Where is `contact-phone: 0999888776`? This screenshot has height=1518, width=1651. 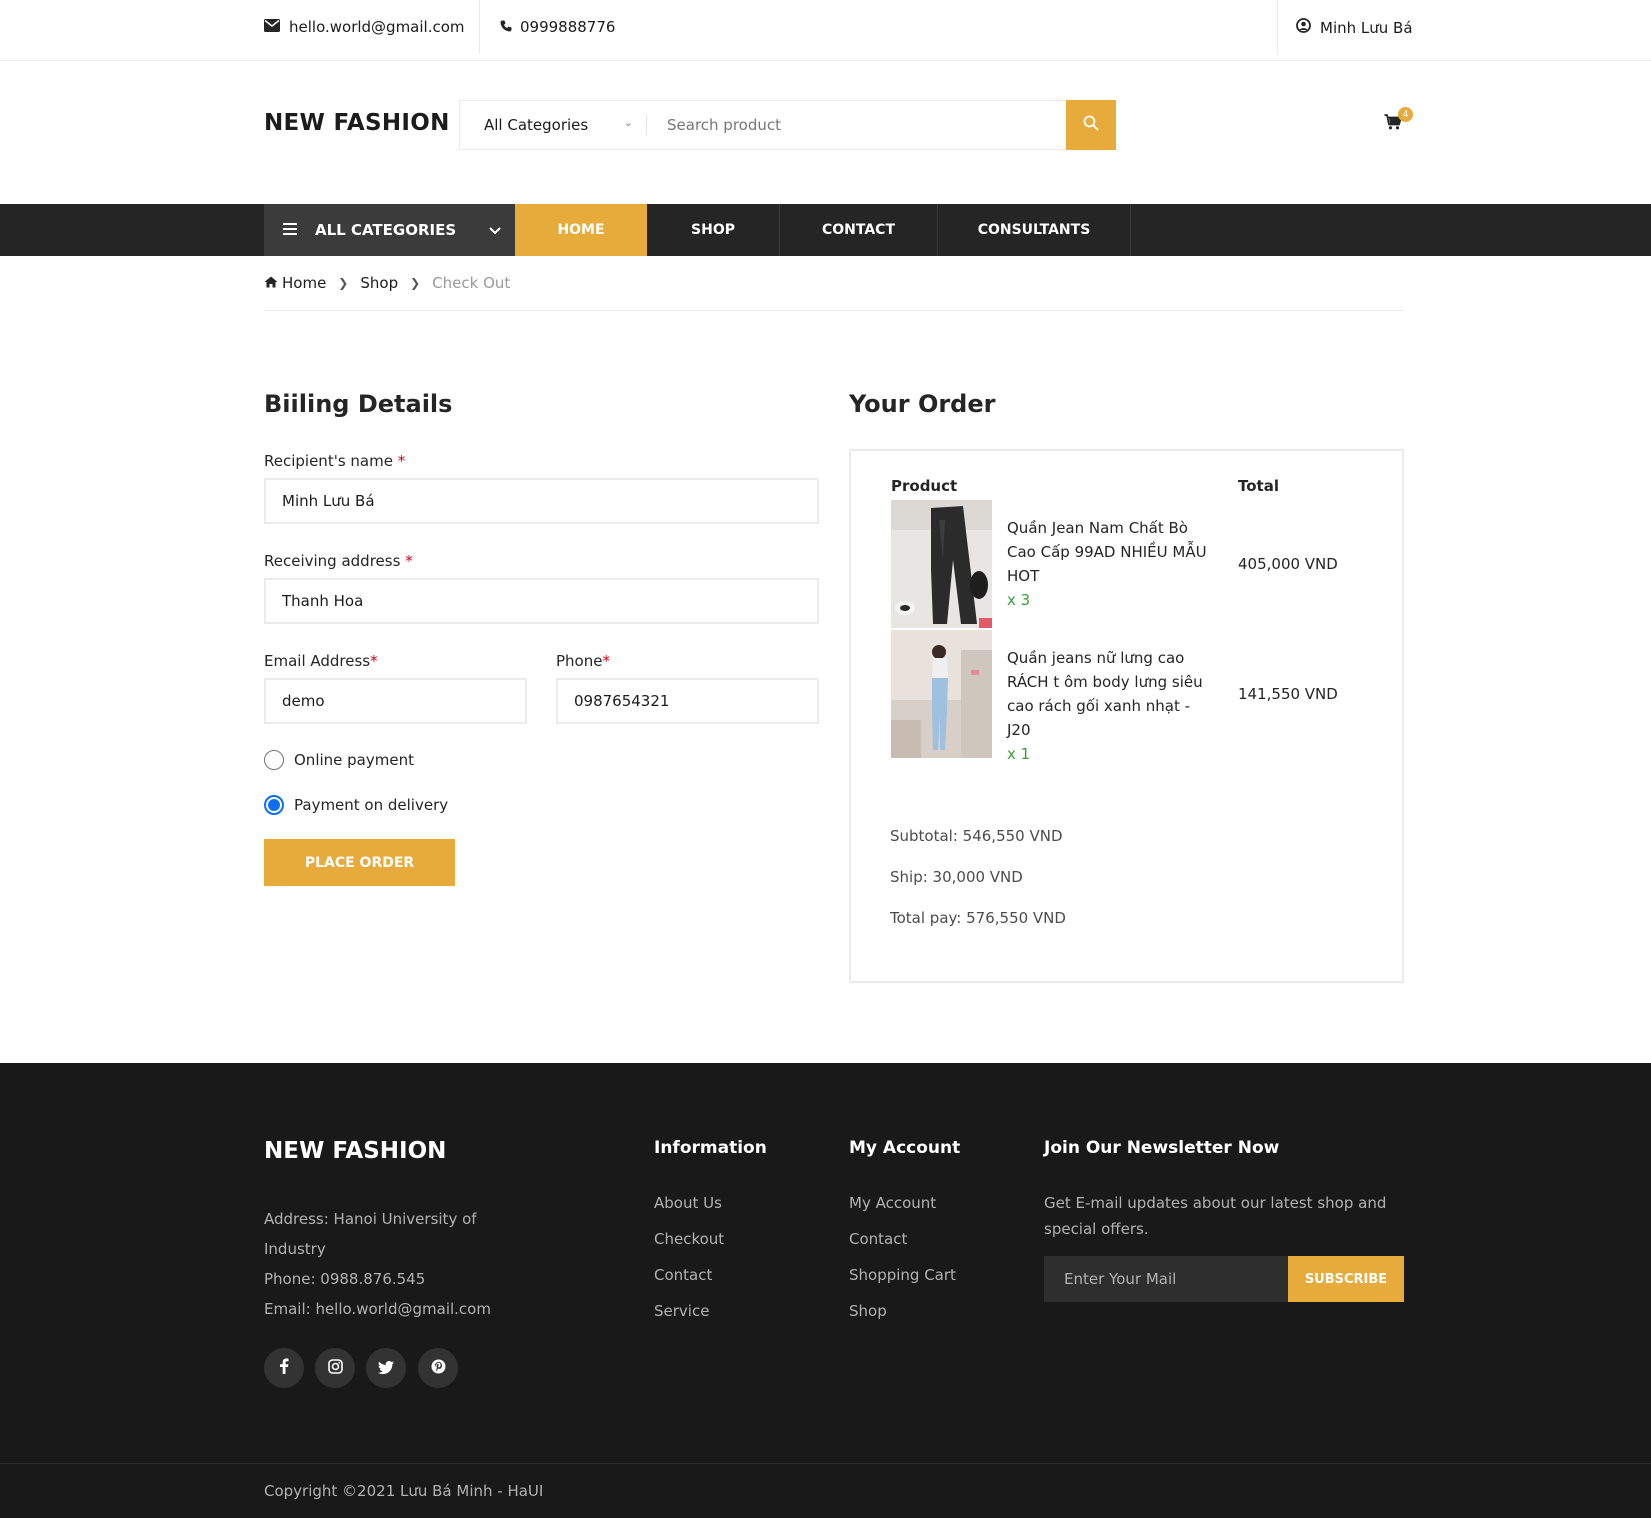
contact-phone: 0999888776 is located at coordinates (557, 27).